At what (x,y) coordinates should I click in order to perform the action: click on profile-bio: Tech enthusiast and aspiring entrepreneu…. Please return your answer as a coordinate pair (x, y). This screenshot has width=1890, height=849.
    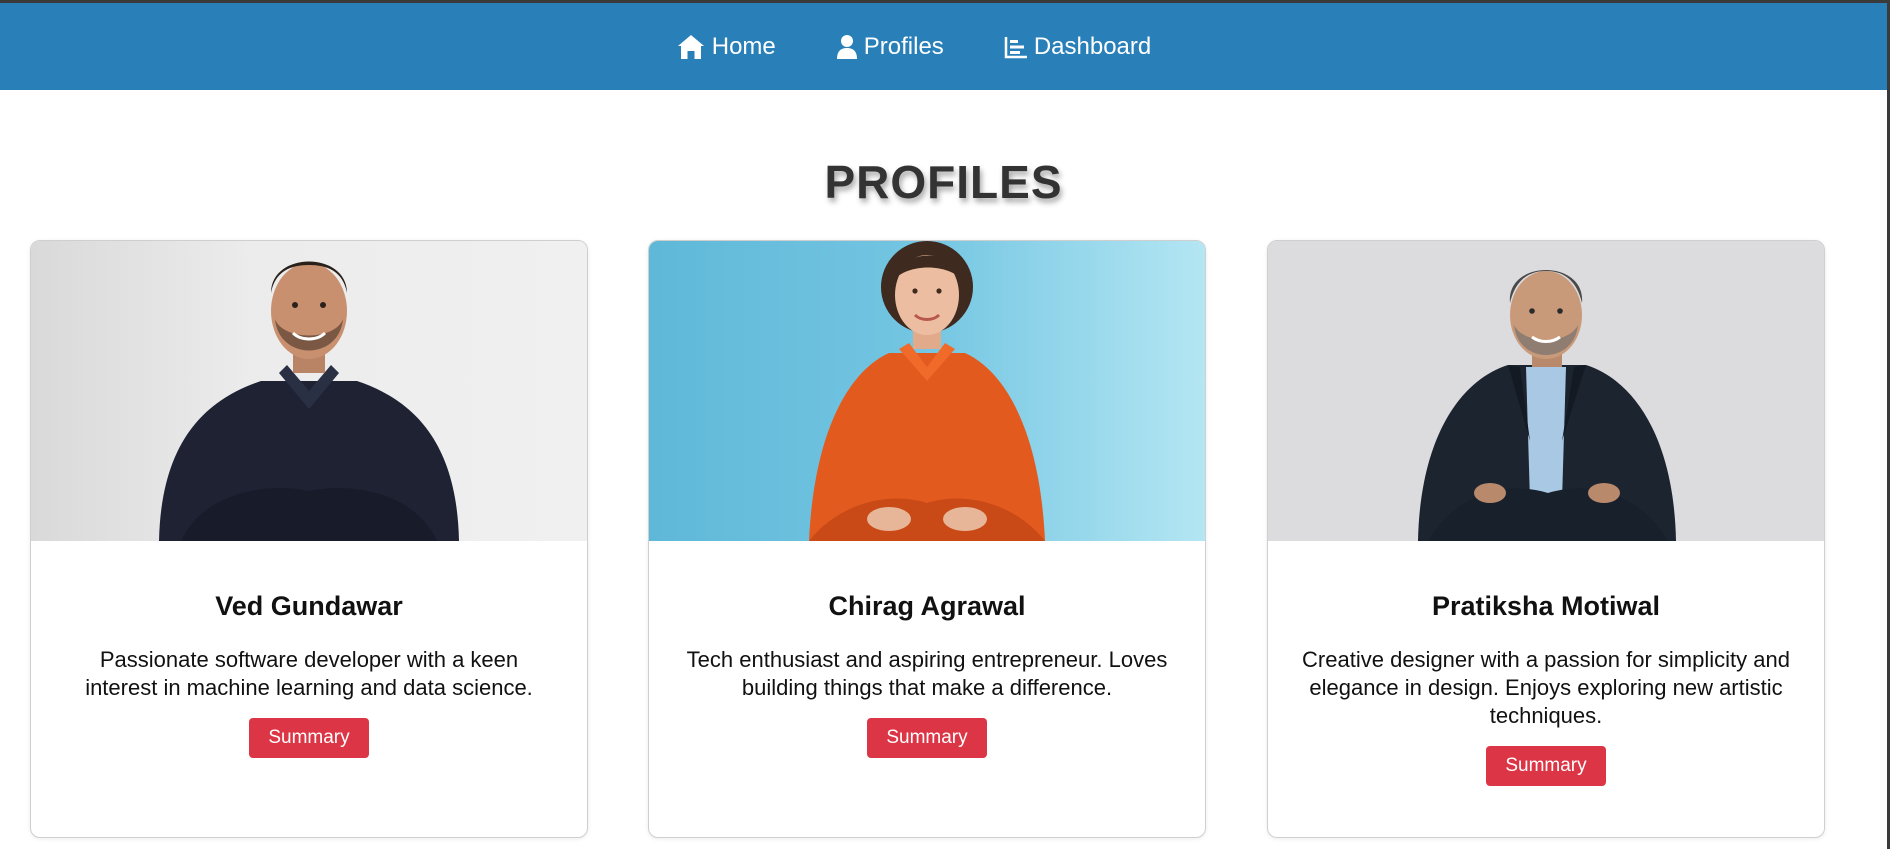
    Looking at the image, I should click on (927, 673).